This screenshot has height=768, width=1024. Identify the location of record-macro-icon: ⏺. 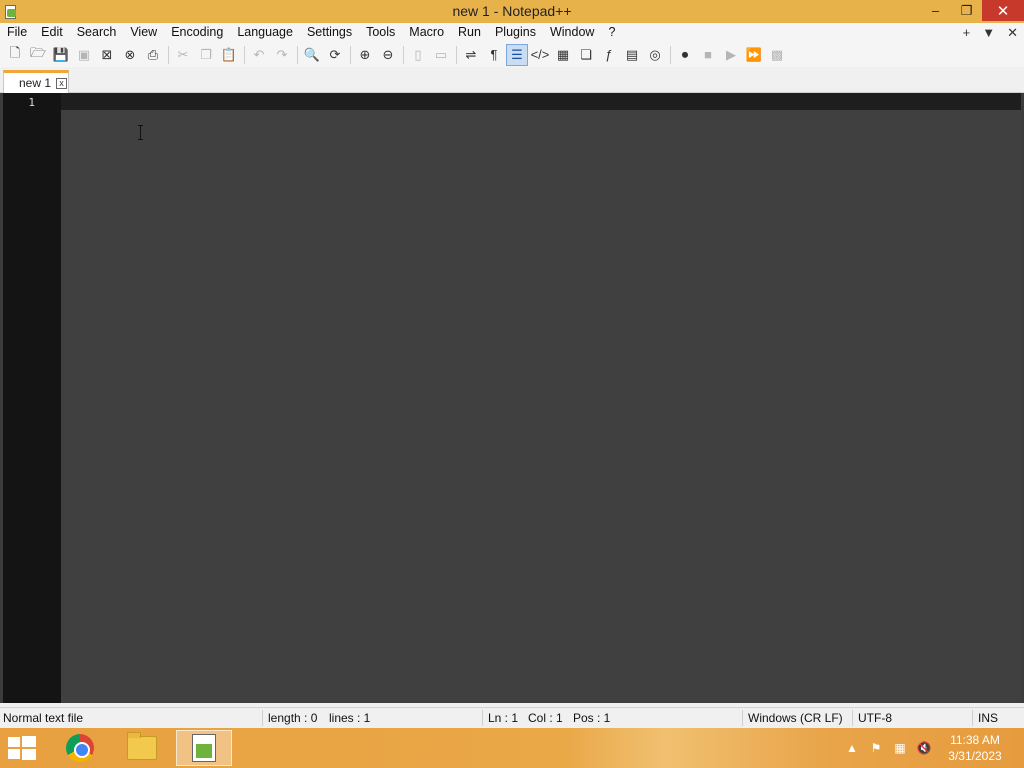
(685, 55).